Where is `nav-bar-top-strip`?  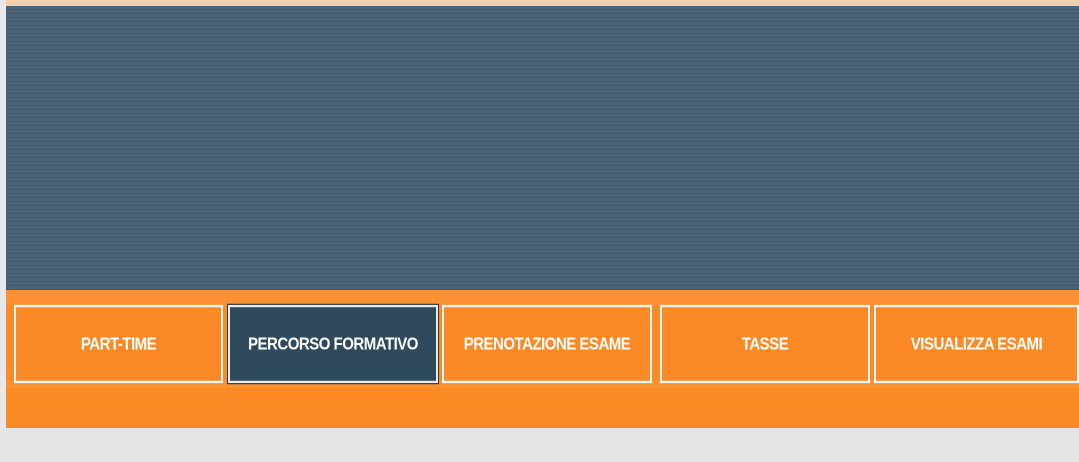 nav-bar-top-strip is located at coordinates (542, 298).